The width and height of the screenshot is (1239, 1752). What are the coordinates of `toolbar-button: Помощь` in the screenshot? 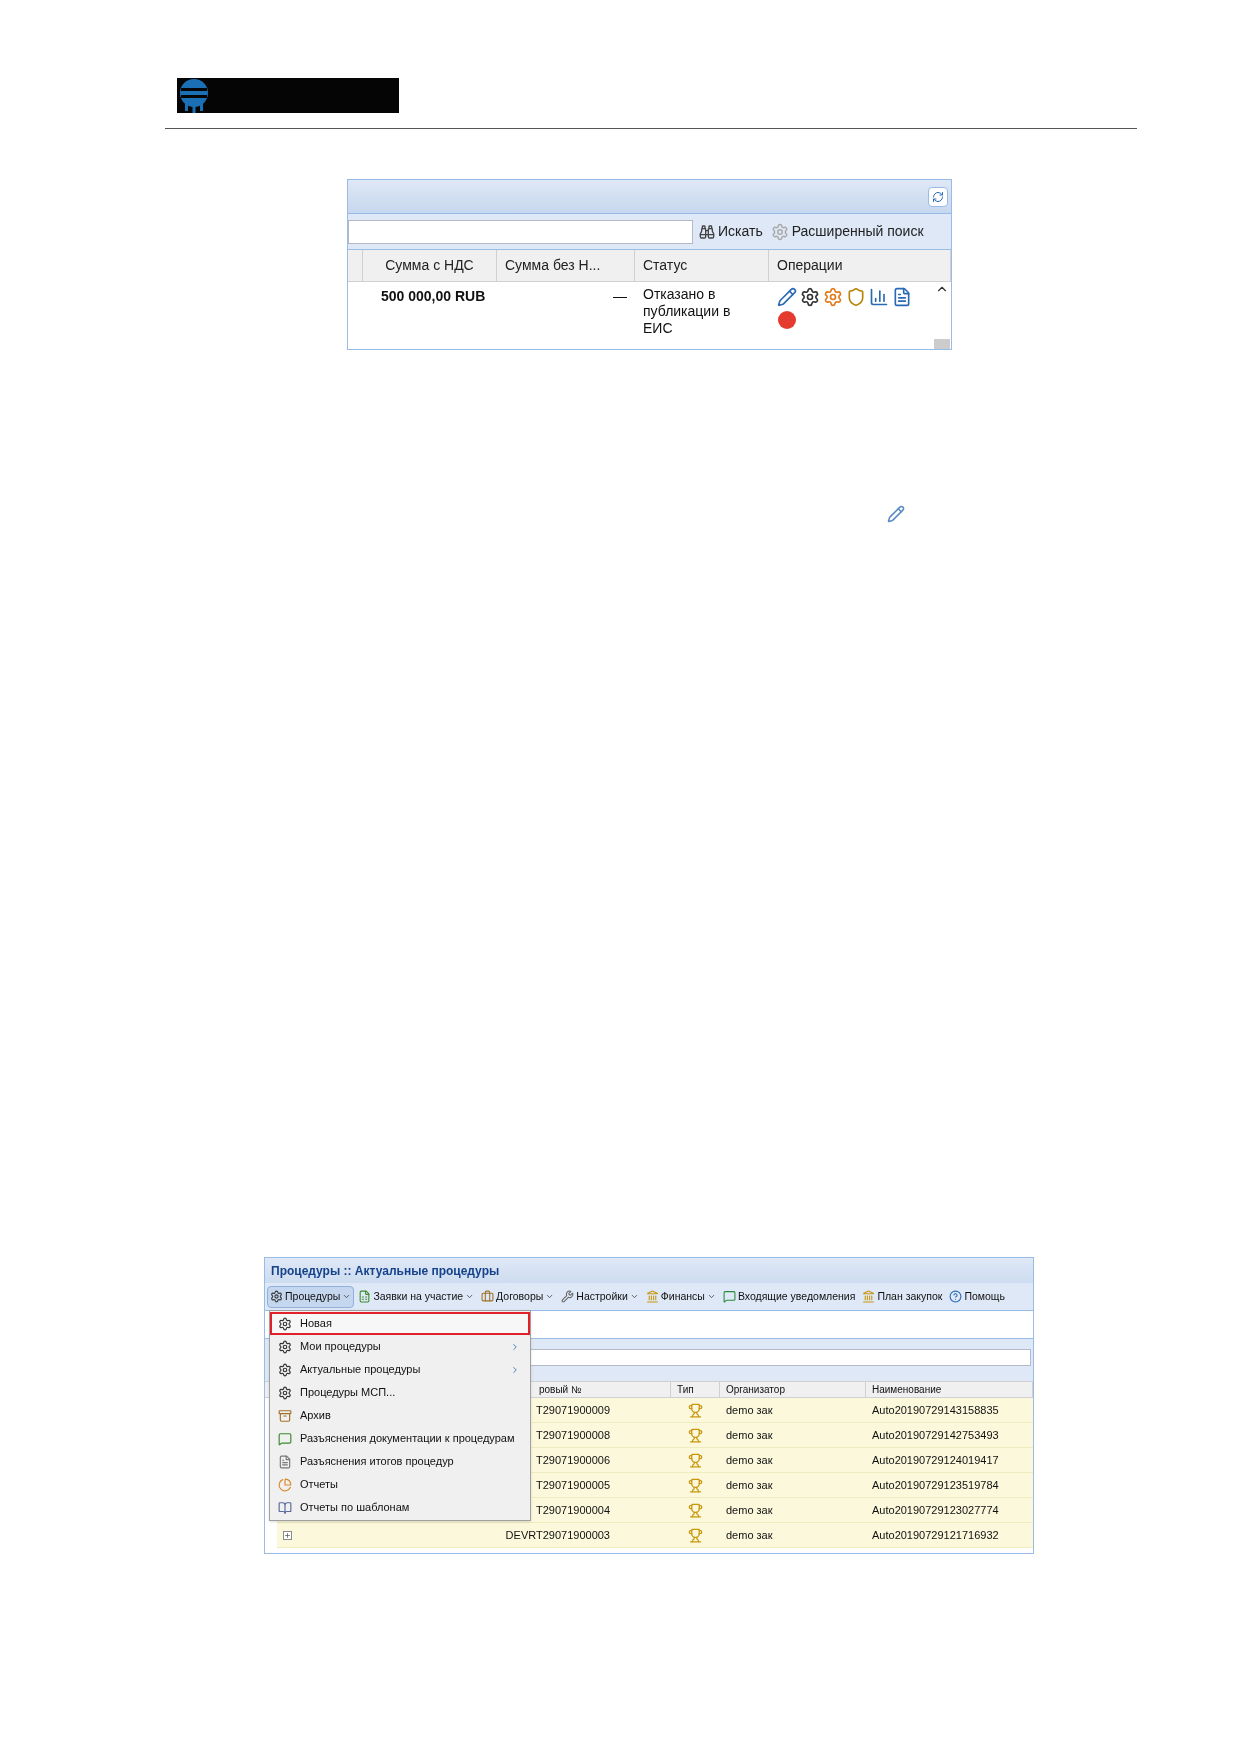 It's located at (977, 1296).